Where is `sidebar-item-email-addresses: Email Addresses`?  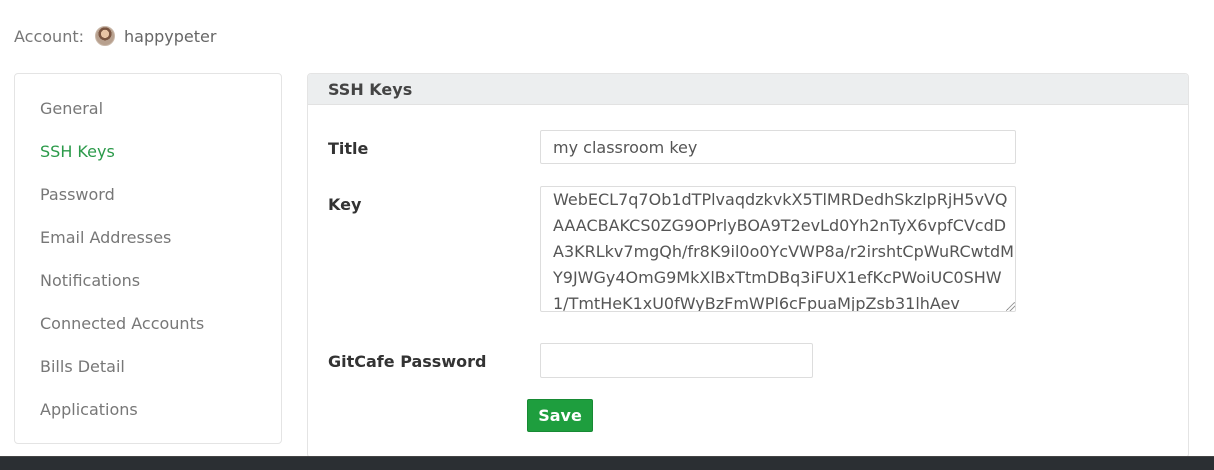 sidebar-item-email-addresses: Email Addresses is located at coordinates (148, 237).